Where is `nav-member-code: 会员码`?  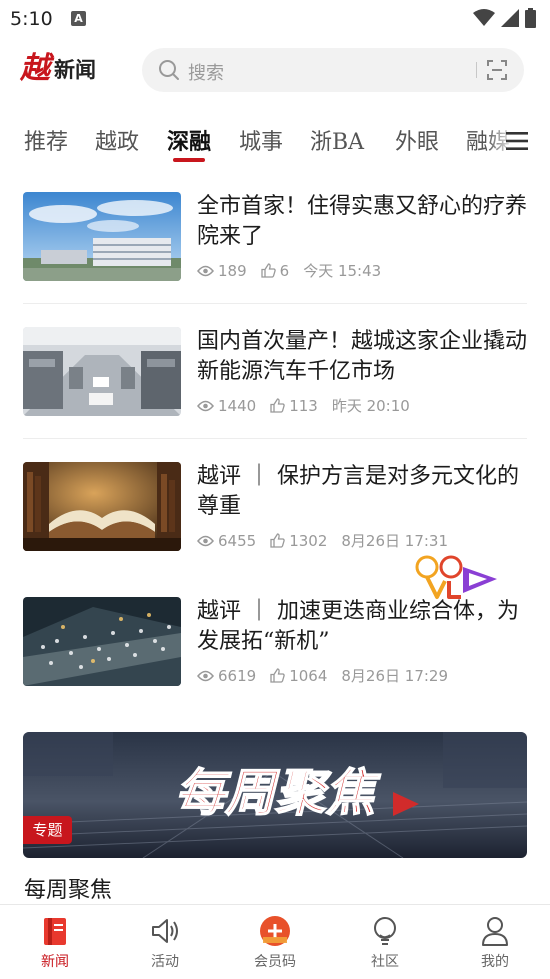
nav-member-code: 会员码 is located at coordinates (275, 942).